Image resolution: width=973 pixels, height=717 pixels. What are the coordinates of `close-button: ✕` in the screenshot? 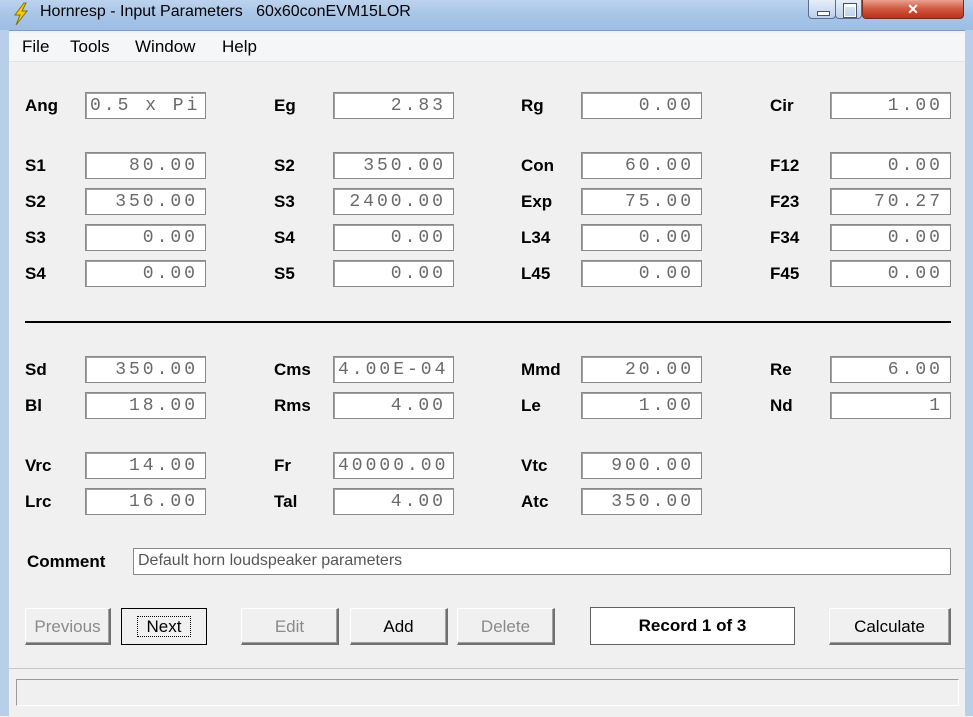 It's located at (913, 9).